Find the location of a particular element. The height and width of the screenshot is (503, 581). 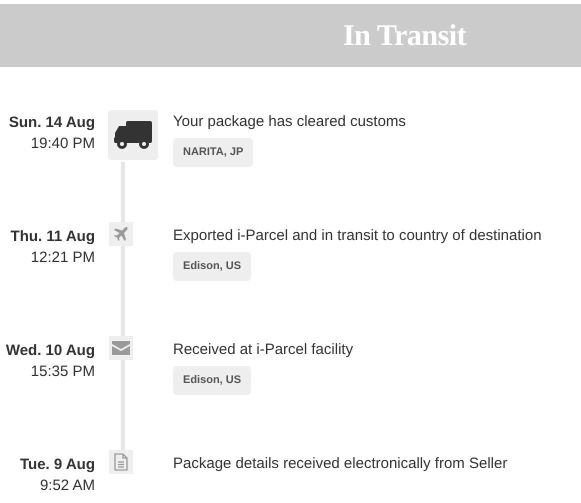

event-date: Sun. 14 Aug is located at coordinates (51, 123).